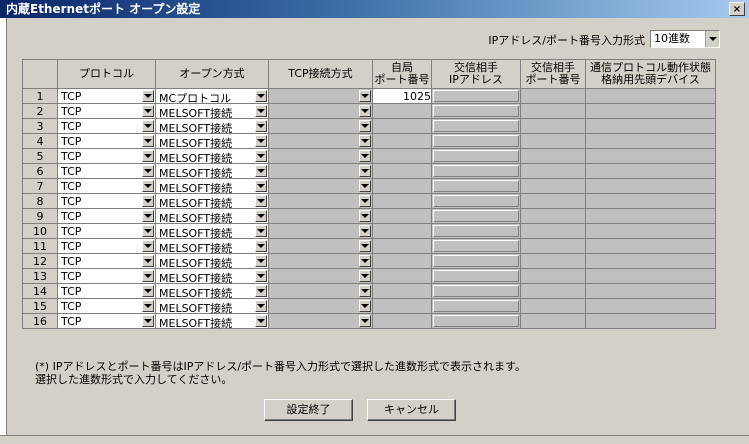 Image resolution: width=749 pixels, height=444 pixels. Describe the element at coordinates (737, 9) in the screenshot. I see `close-button: ×` at that location.